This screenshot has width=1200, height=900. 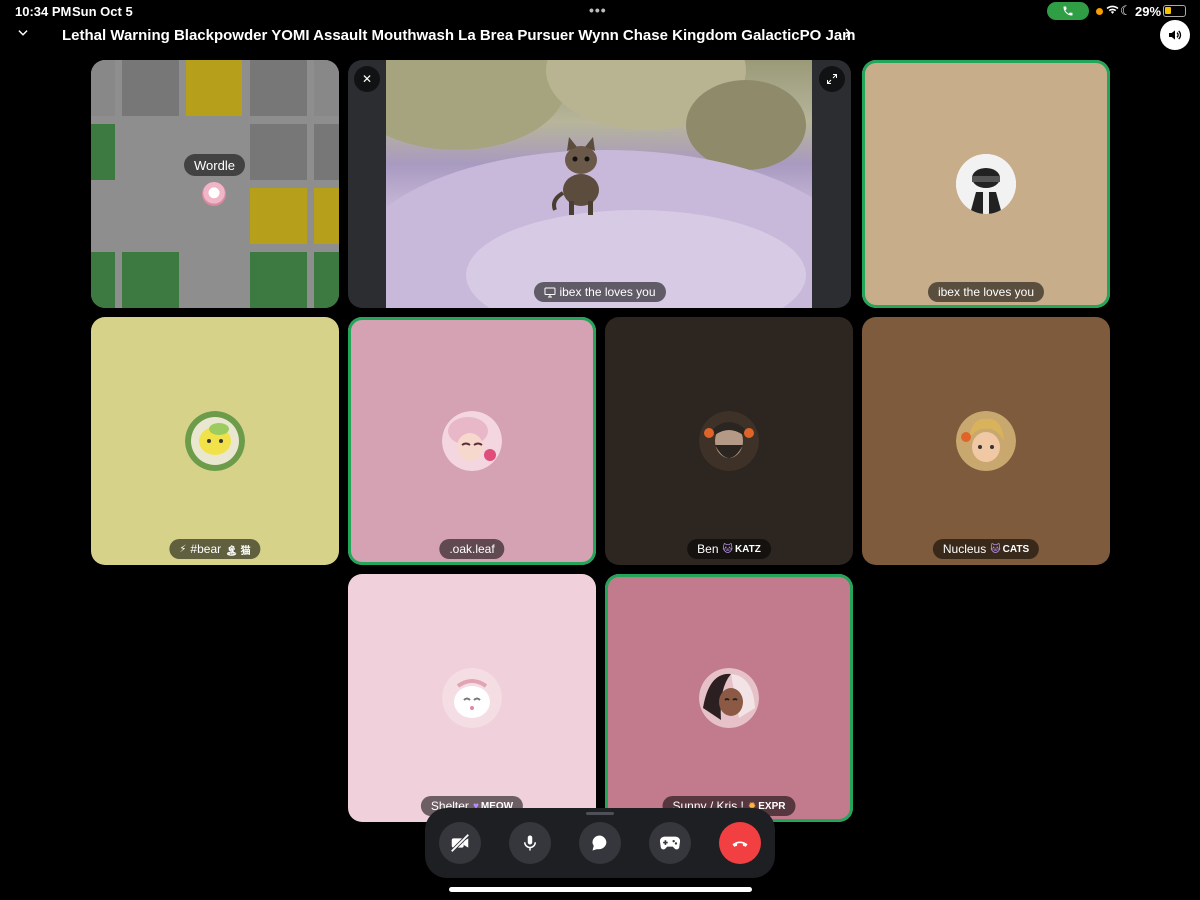 I want to click on tile-sunny: Sunny / Kris ! ✹ EXPR, so click(x=729, y=698).